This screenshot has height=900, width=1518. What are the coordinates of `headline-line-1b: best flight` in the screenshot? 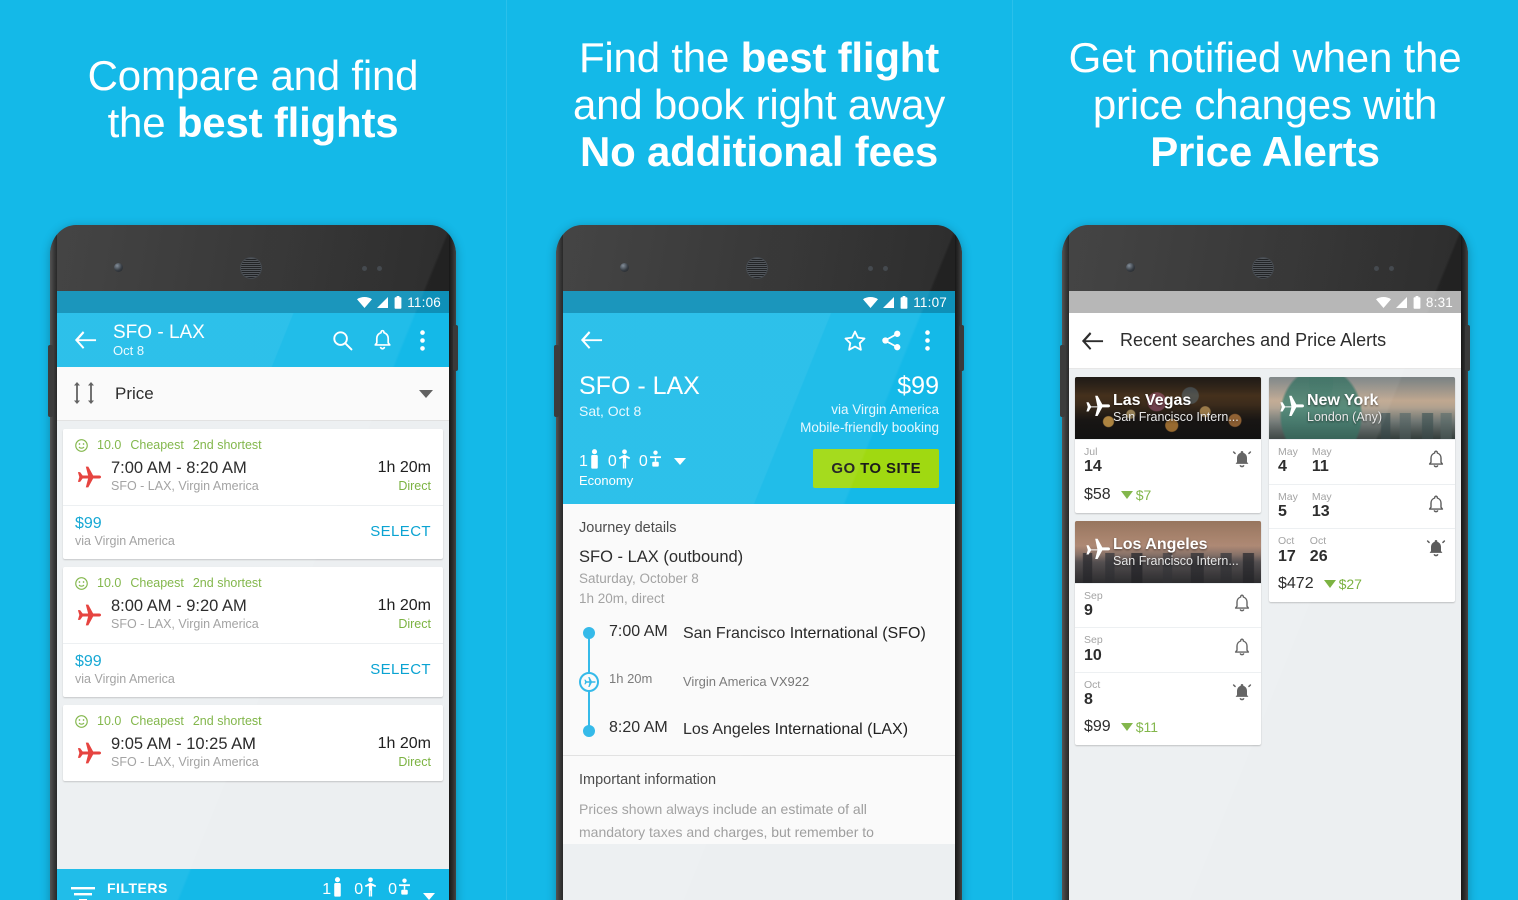 It's located at (840, 57).